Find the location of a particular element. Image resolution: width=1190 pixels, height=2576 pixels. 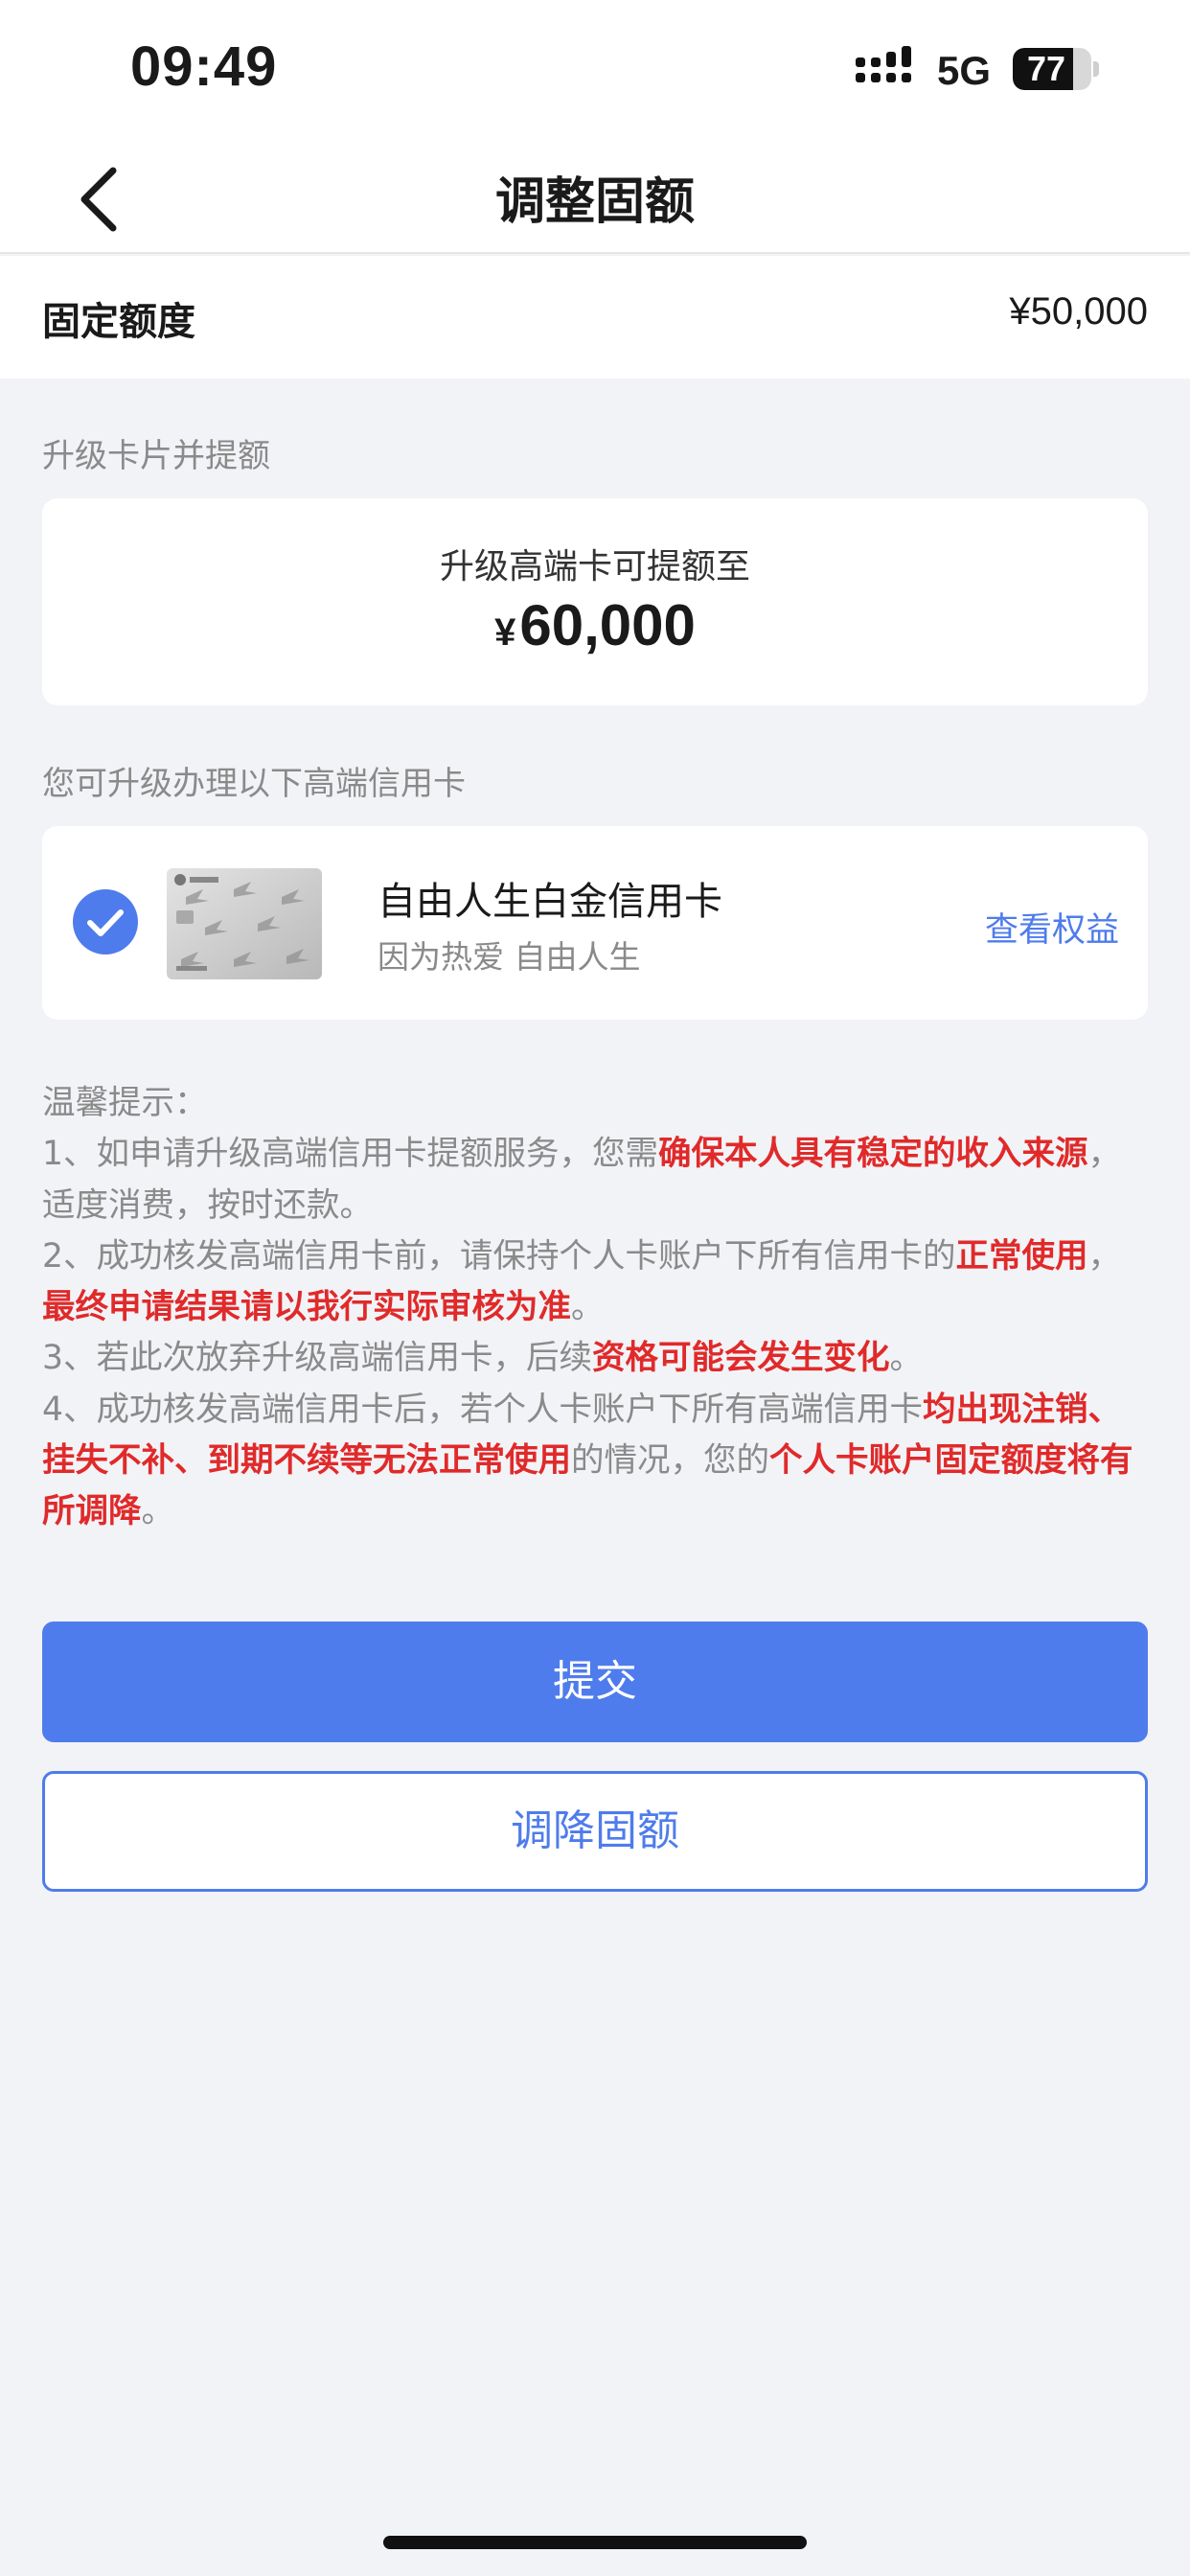

upgrade-amount: ¥60,000 is located at coordinates (595, 625).